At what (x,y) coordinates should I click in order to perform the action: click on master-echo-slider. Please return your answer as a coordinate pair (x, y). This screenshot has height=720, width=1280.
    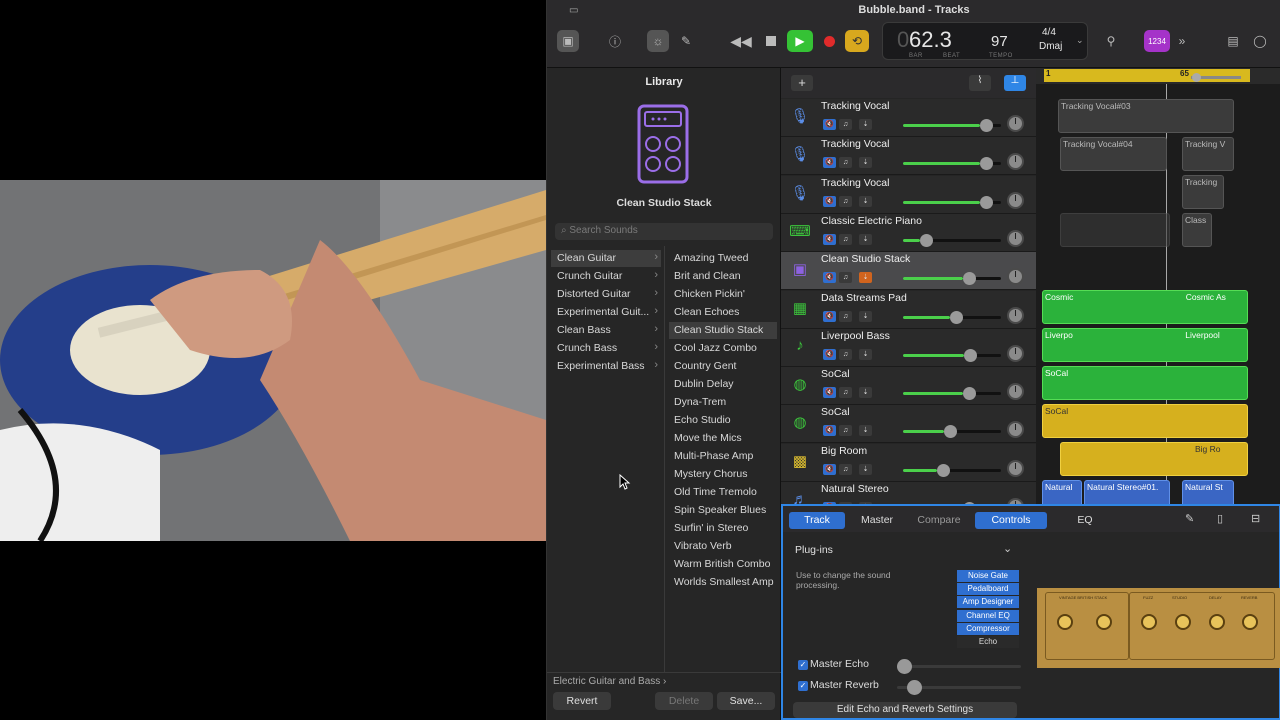
    Looking at the image, I should click on (959, 666).